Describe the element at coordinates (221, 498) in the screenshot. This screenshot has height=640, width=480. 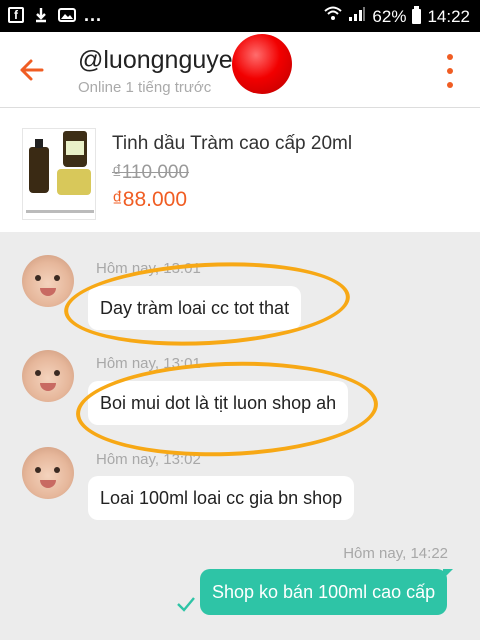
I see `incoming-message: Loai 100ml loai cc gia bn shop` at that location.